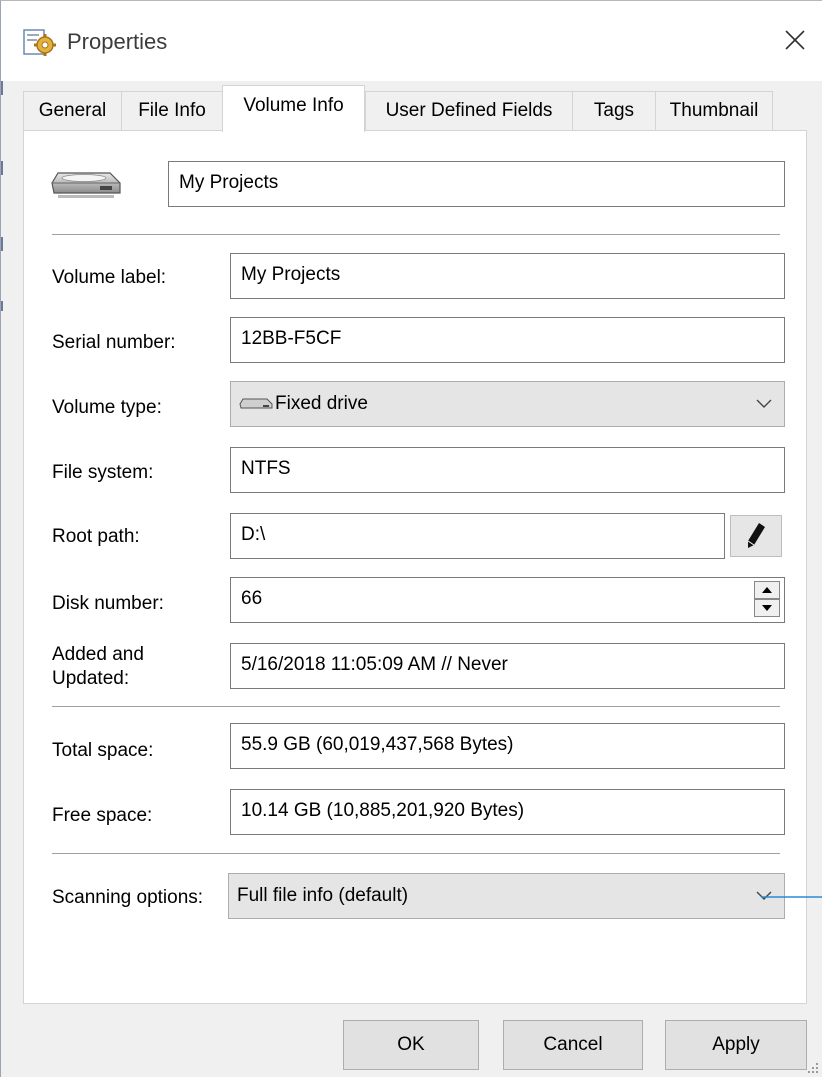 Image resolution: width=822 pixels, height=1077 pixels. I want to click on properties-gear-icon, so click(40, 42).